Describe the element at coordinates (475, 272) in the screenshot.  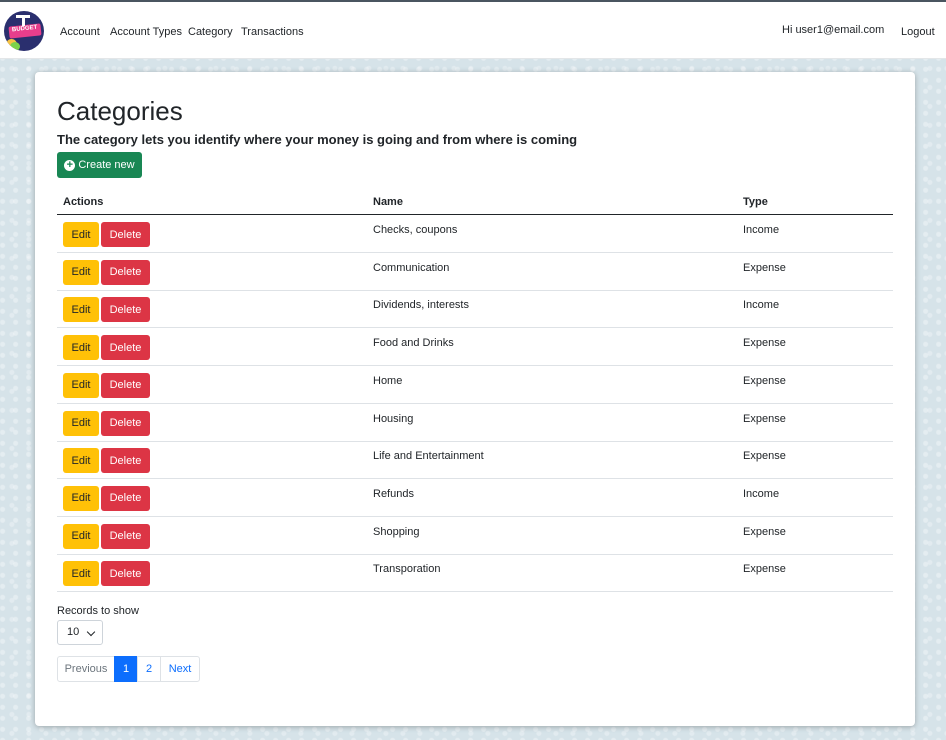
I see `table-row: Edit Delete Communication Expense` at that location.